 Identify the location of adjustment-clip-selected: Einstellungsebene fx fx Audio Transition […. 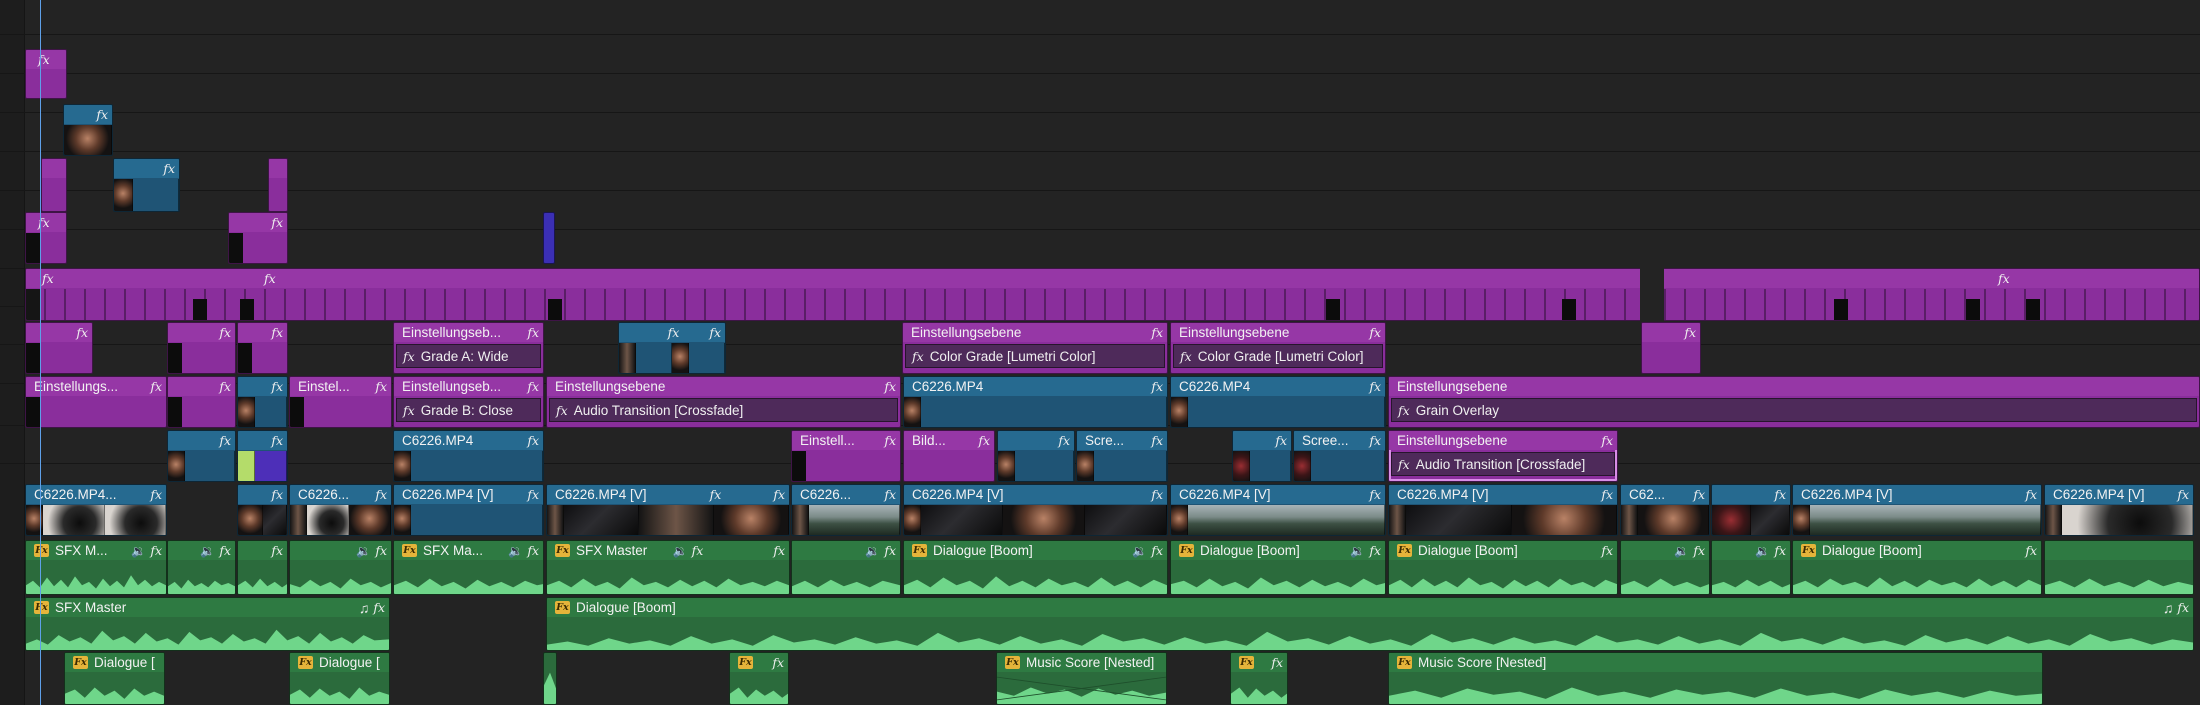
(1503, 456).